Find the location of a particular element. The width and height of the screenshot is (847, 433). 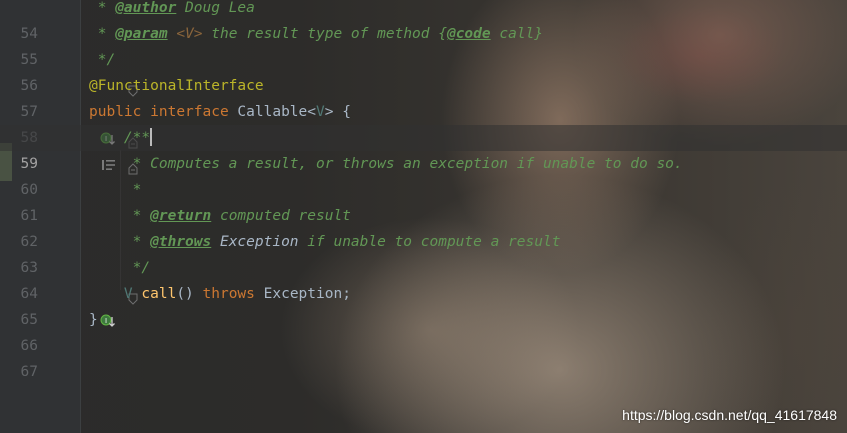

keyword: interface is located at coordinates (189, 112).